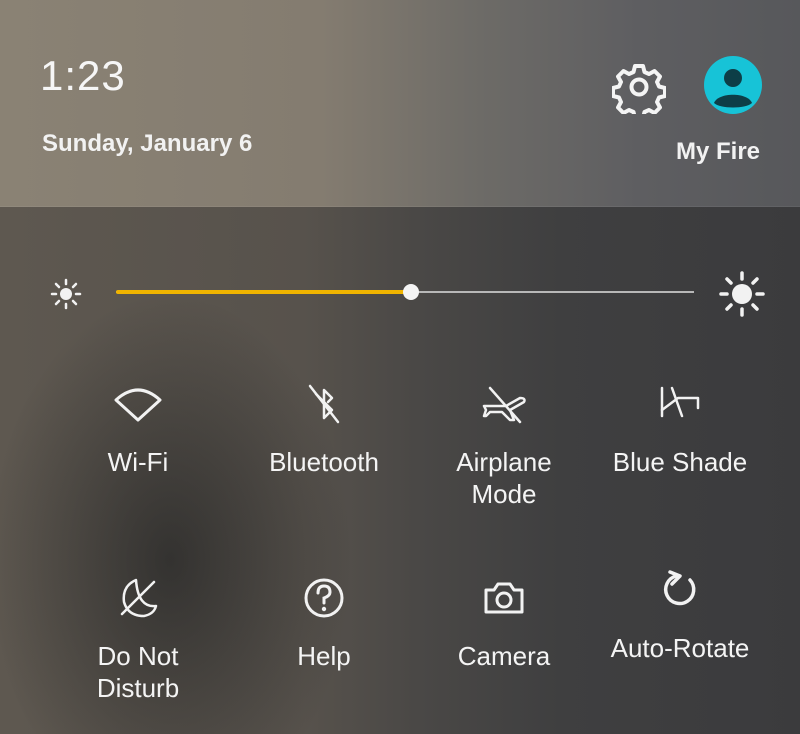 The width and height of the screenshot is (800, 734). What do you see at coordinates (138, 405) in the screenshot?
I see `wifi-icon` at bounding box center [138, 405].